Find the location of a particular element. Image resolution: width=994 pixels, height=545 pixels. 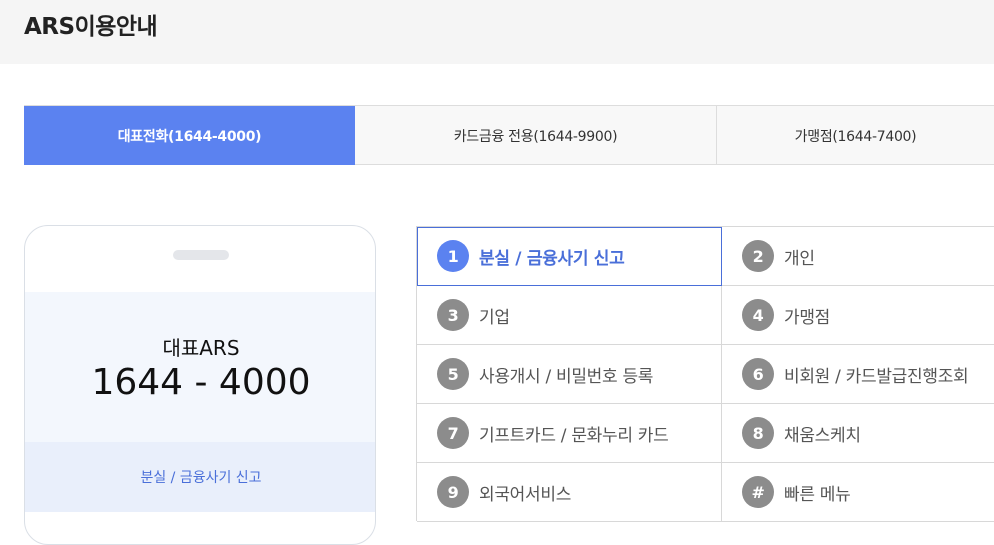

phone-speaker is located at coordinates (201, 255).